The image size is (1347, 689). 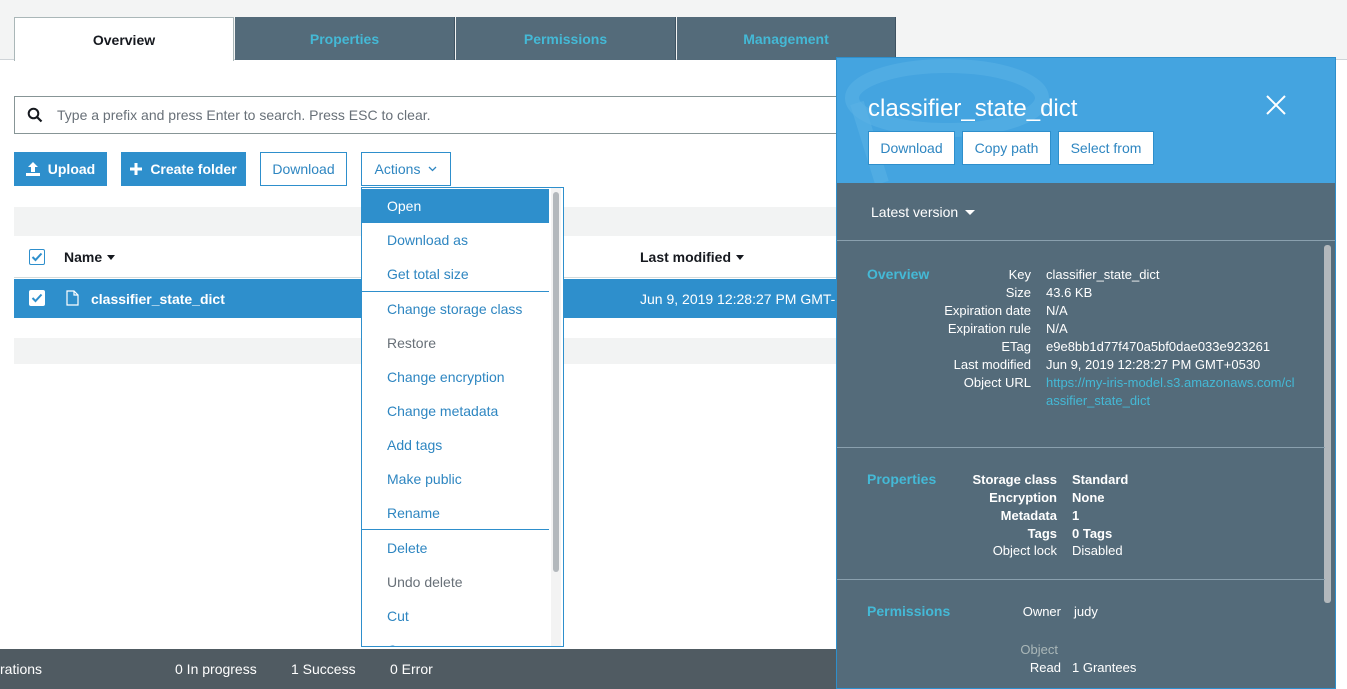 I want to click on footer-in-progress: 0 In progress, so click(x=216, y=669).